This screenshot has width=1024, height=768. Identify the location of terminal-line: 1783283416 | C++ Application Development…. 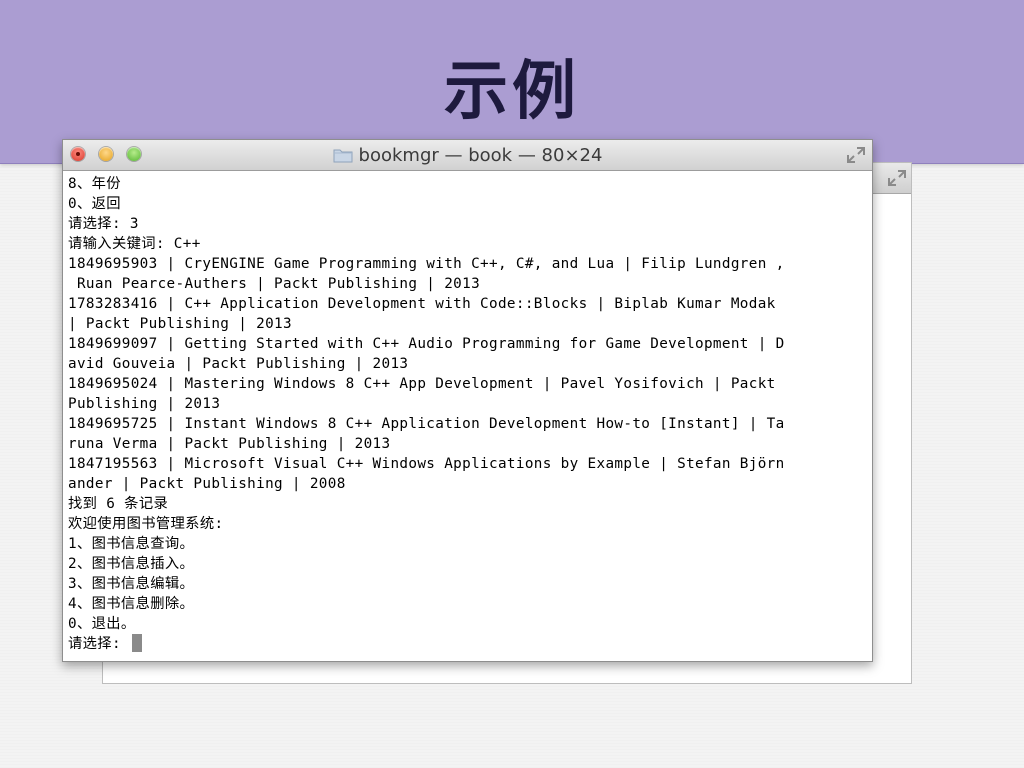
(422, 304).